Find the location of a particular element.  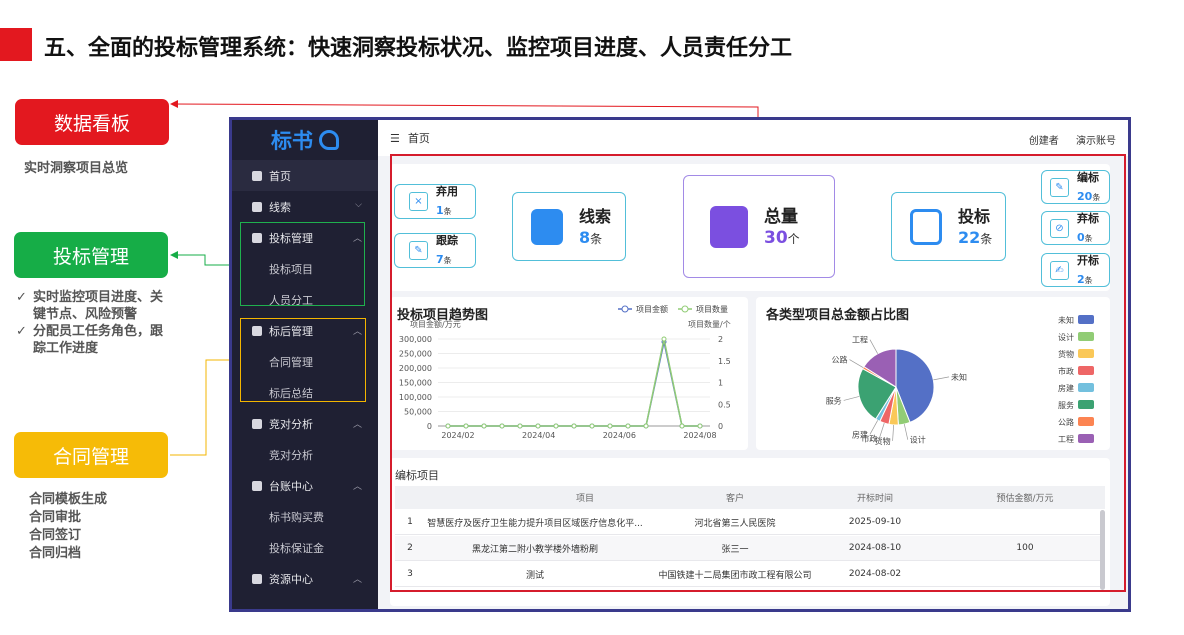

briefcase-icon is located at coordinates (257, 578).